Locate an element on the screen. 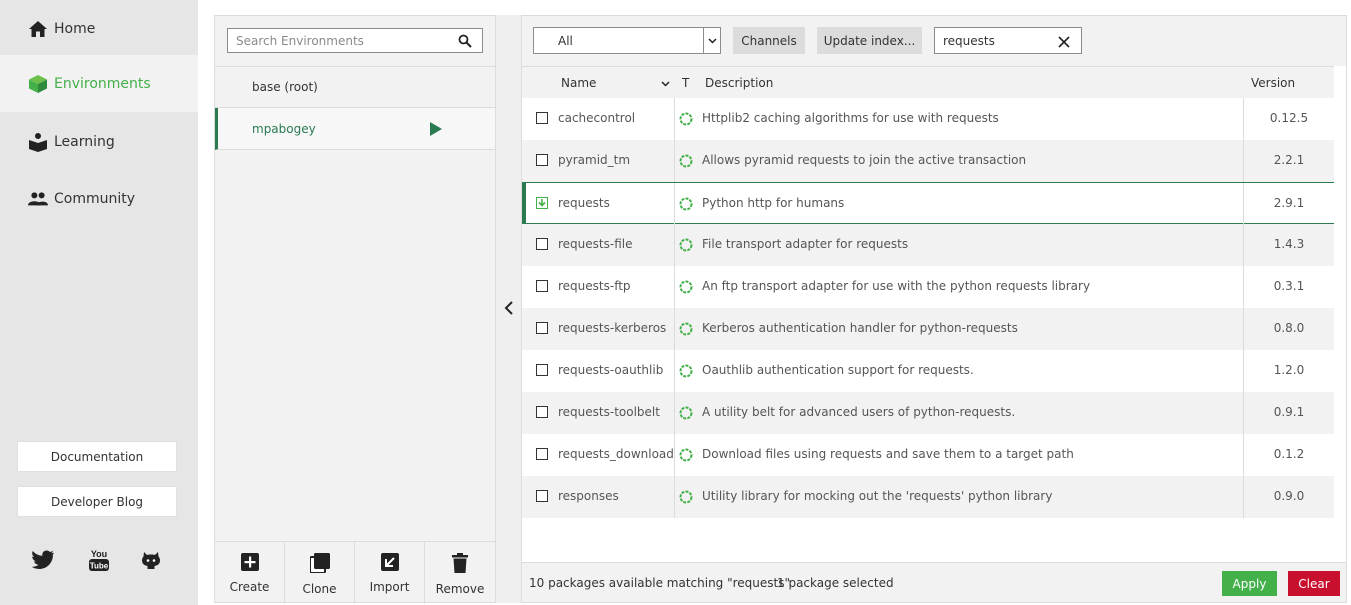 The width and height of the screenshot is (1351, 605). search-icon is located at coordinates (465, 42).